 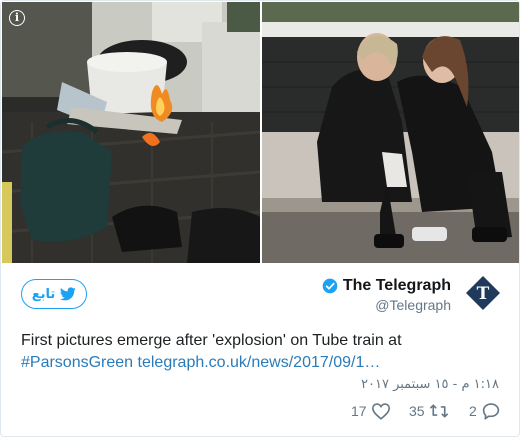 I want to click on reply-count: 2, so click(x=473, y=411).